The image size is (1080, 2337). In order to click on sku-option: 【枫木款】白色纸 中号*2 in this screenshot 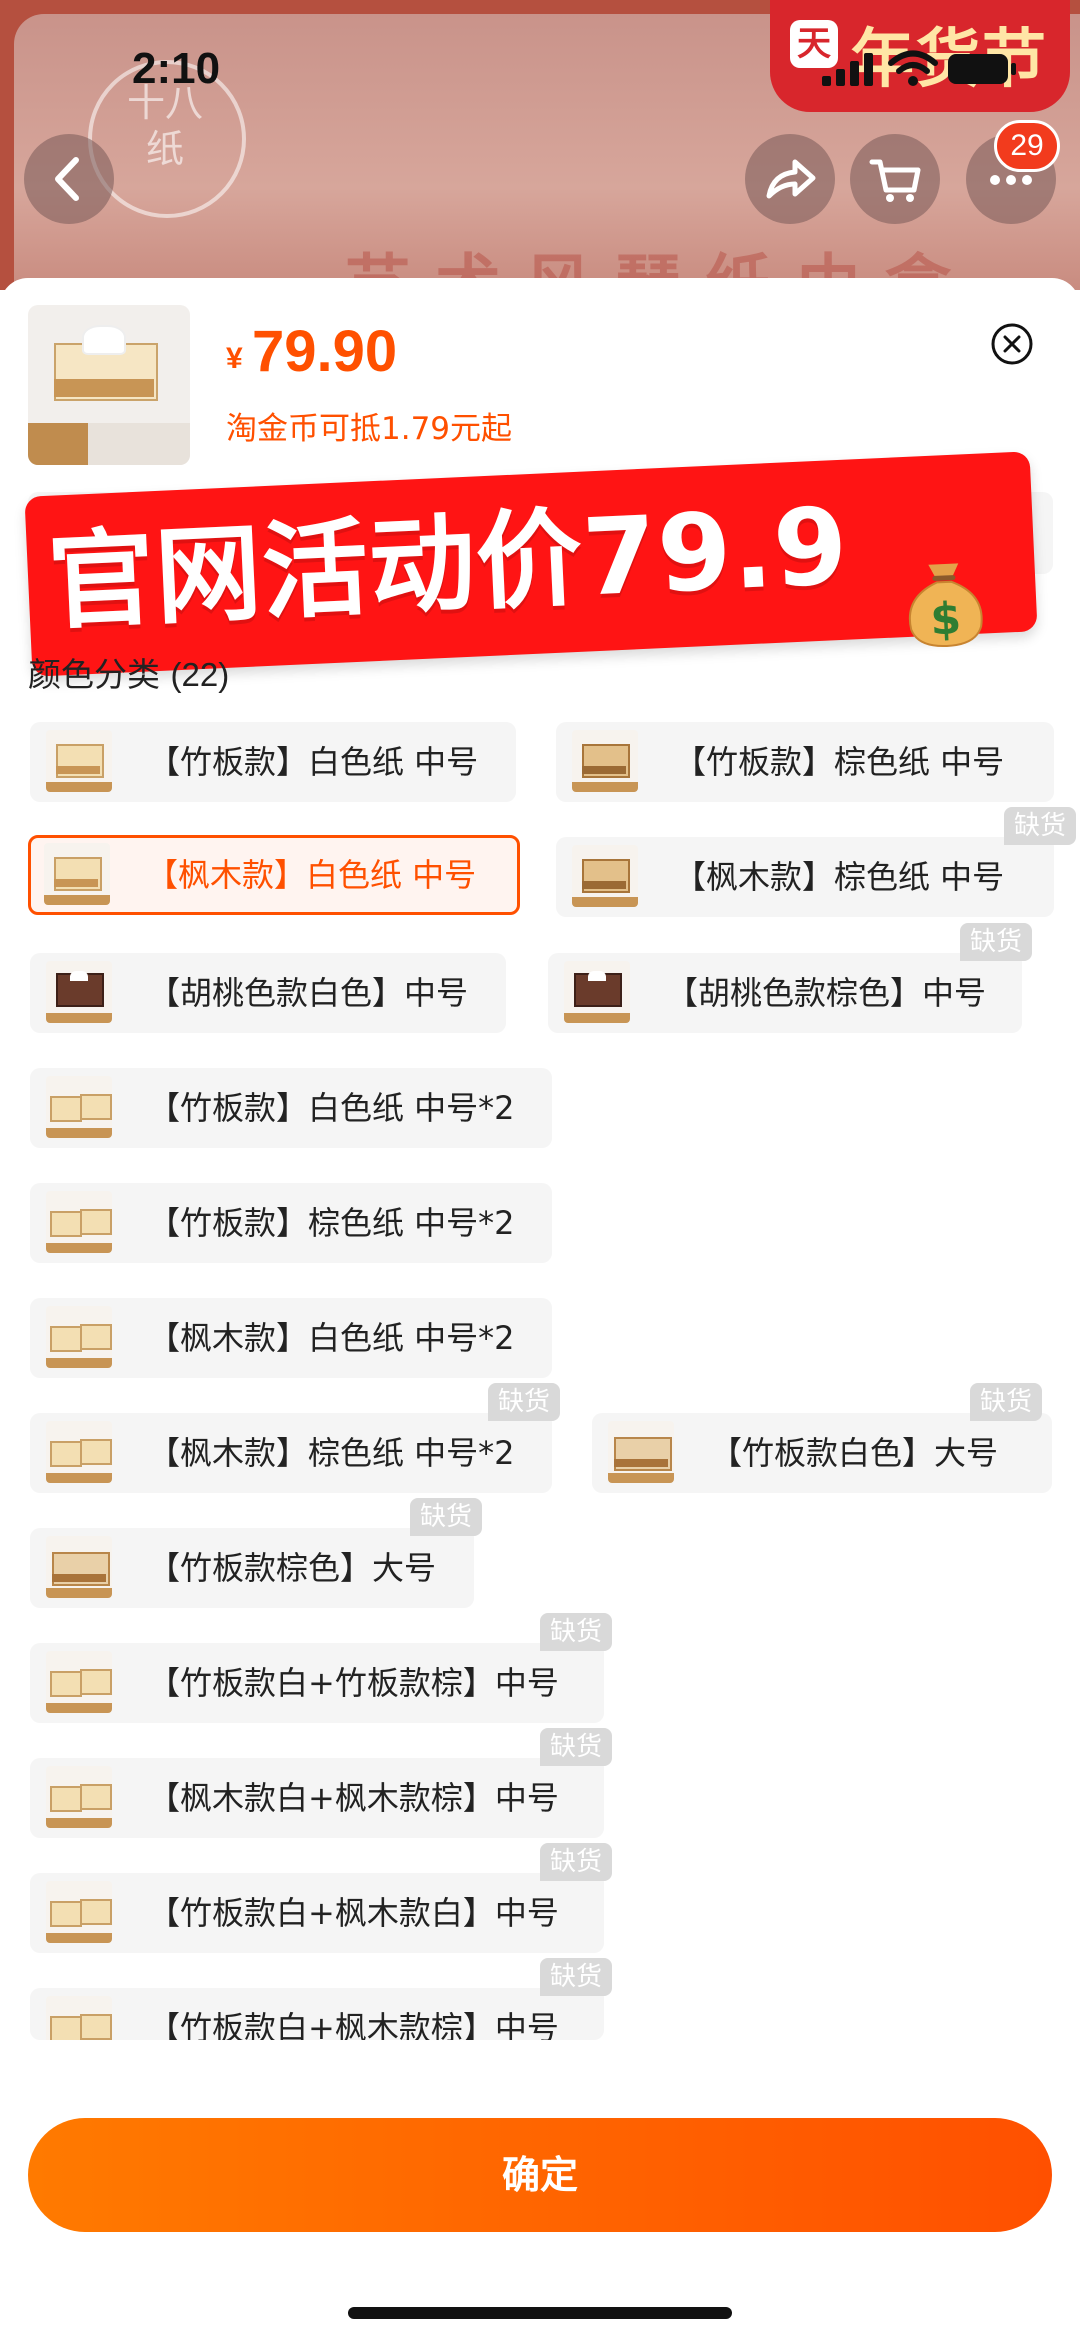, I will do `click(291, 1338)`.